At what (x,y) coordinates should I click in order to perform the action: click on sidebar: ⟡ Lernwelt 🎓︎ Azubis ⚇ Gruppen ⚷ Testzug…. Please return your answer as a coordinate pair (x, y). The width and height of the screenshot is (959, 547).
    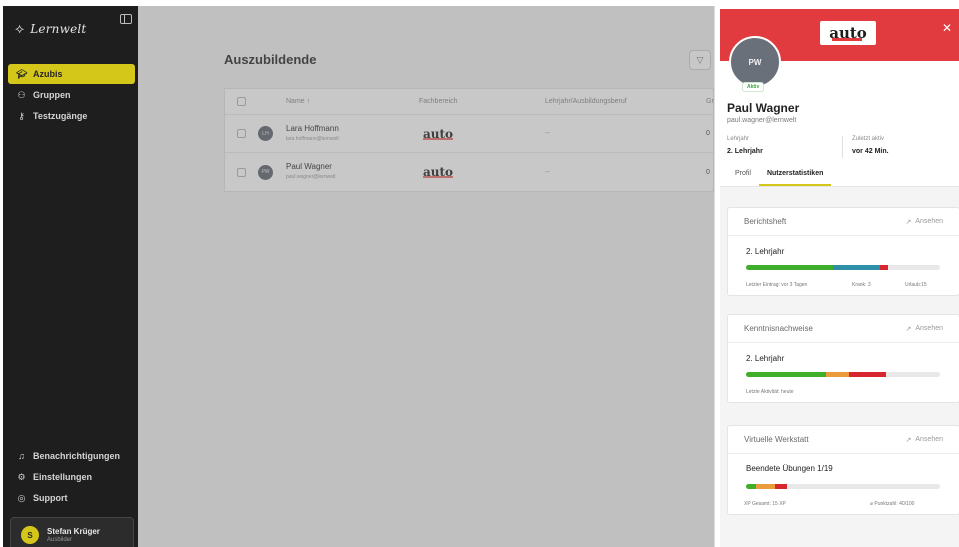
    Looking at the image, I should click on (70, 276).